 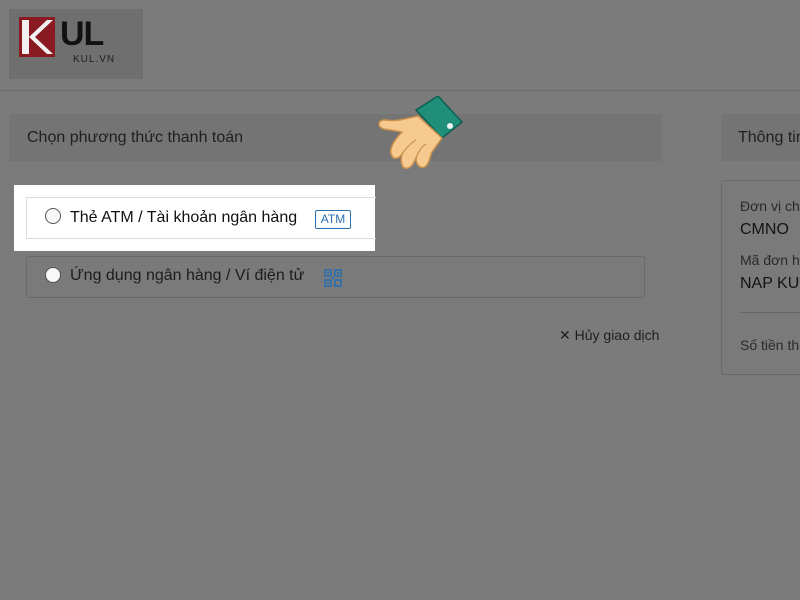 I want to click on header-divider, so click(x=400, y=90).